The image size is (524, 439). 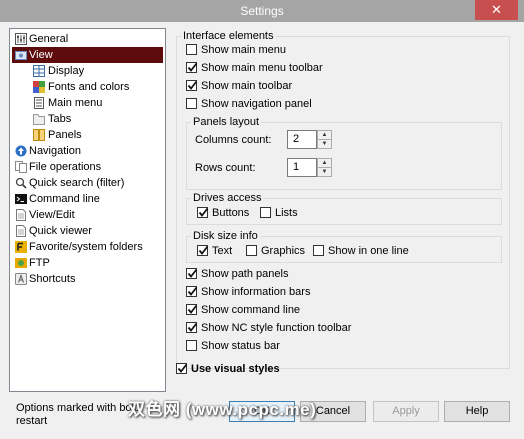 What do you see at coordinates (302, 167) in the screenshot?
I see `rows-count-input: 1` at bounding box center [302, 167].